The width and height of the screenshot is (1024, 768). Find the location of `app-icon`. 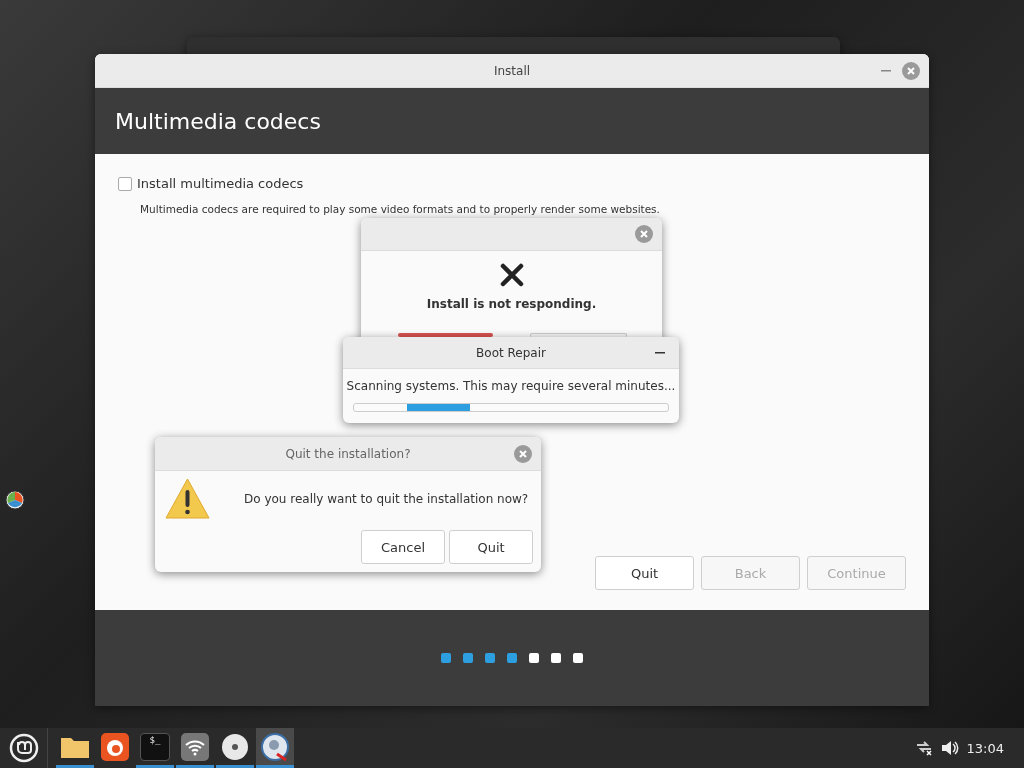

app-icon is located at coordinates (15, 500).